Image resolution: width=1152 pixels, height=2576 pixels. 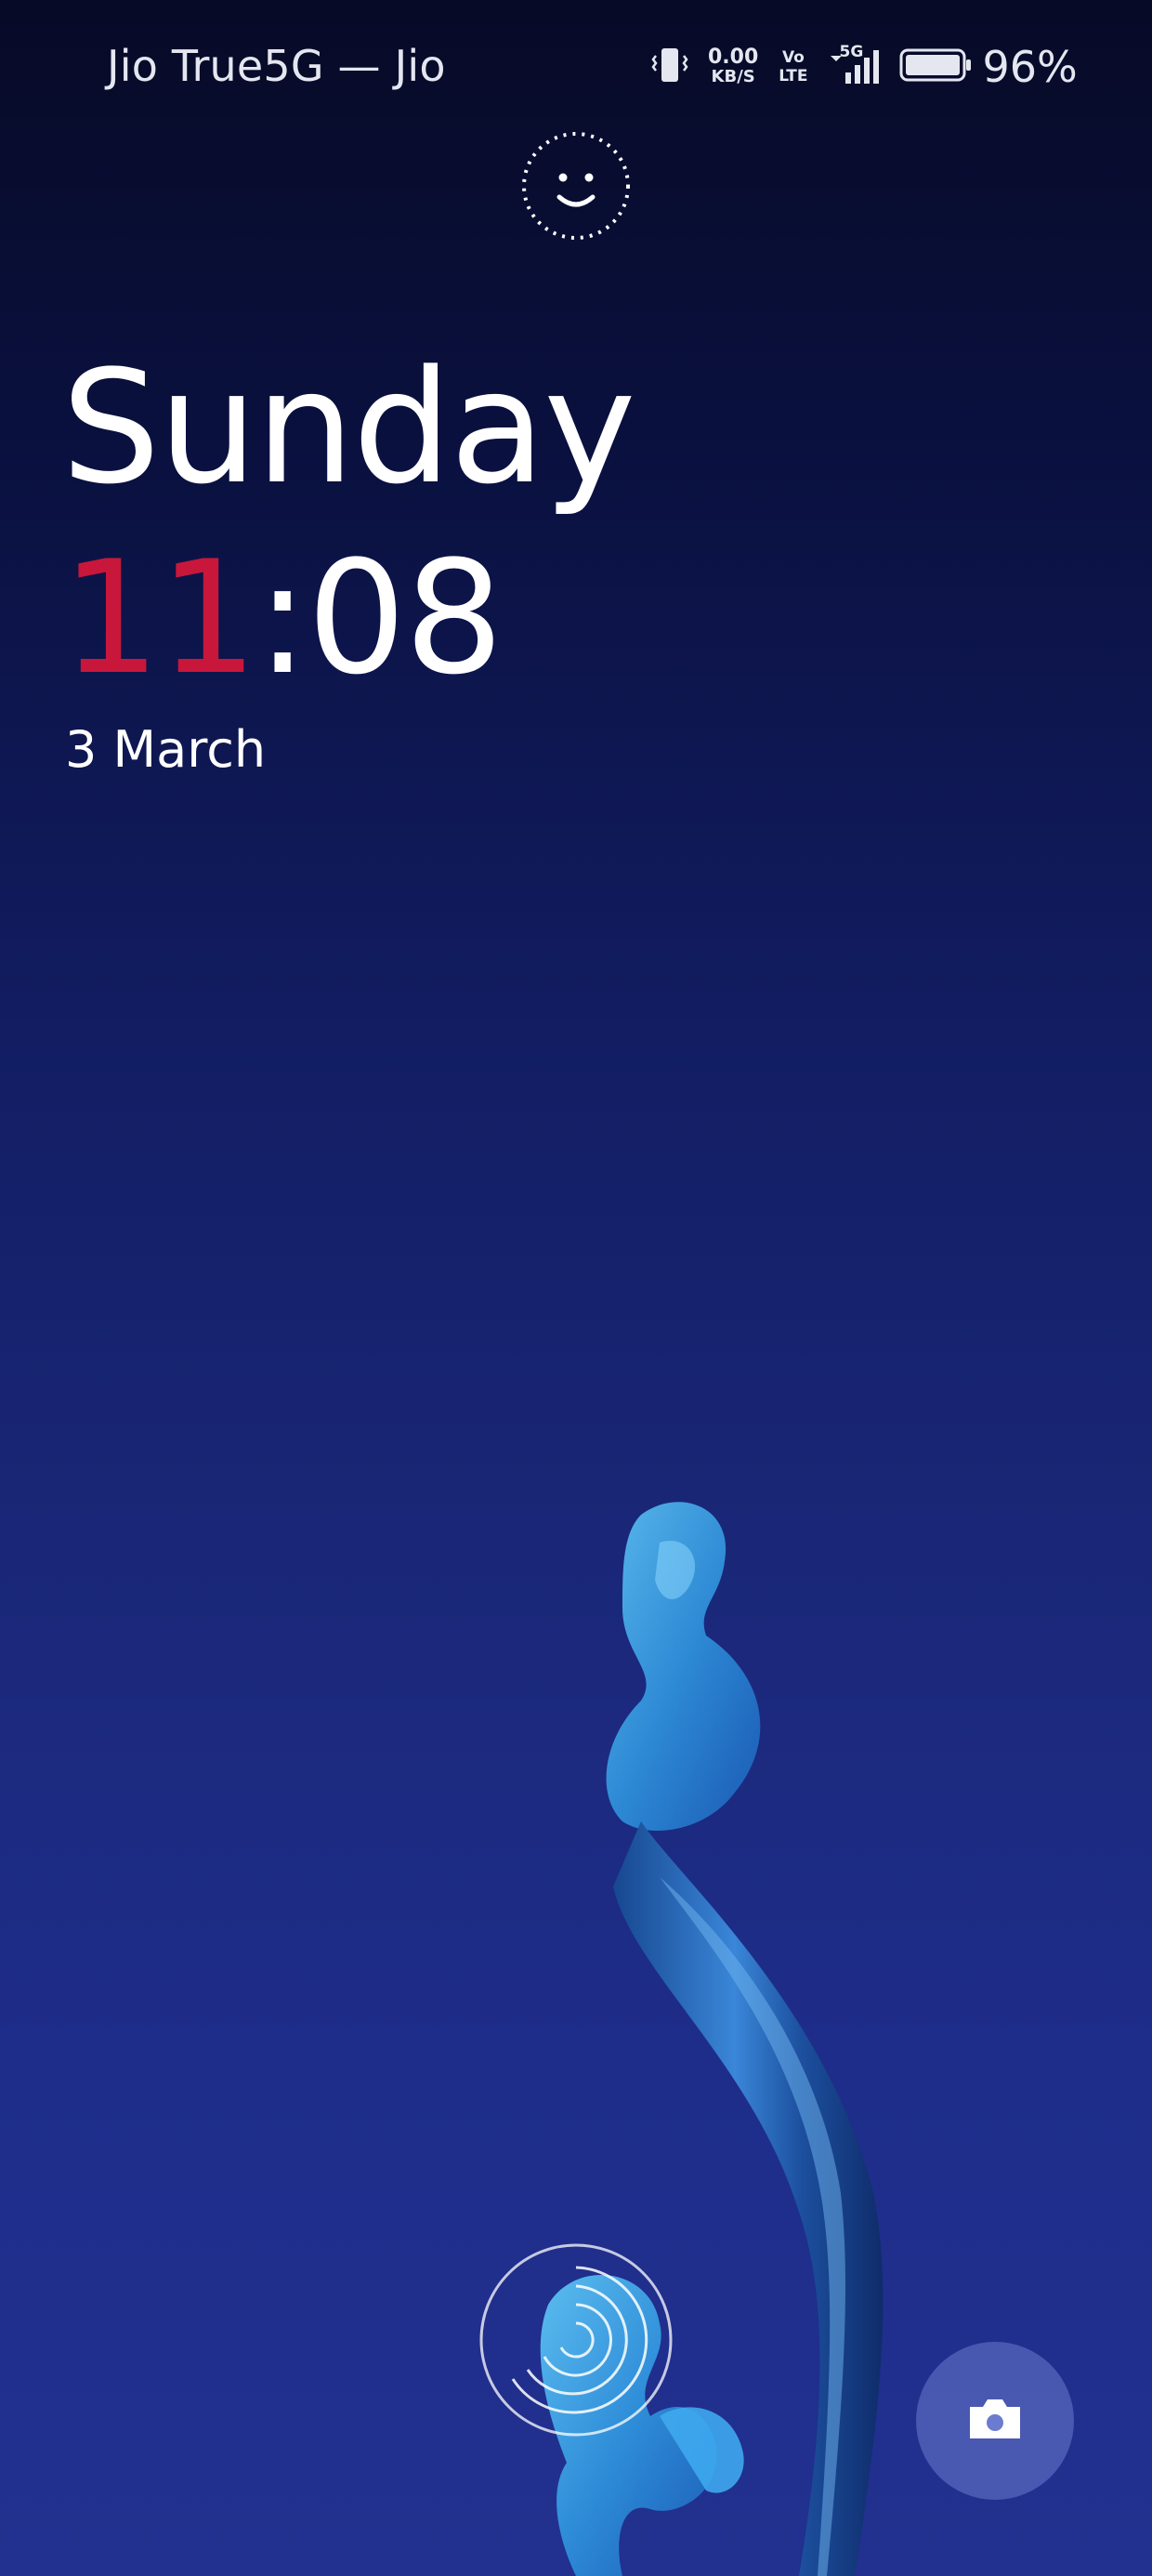 I want to click on battery-icon, so click(x=936, y=66).